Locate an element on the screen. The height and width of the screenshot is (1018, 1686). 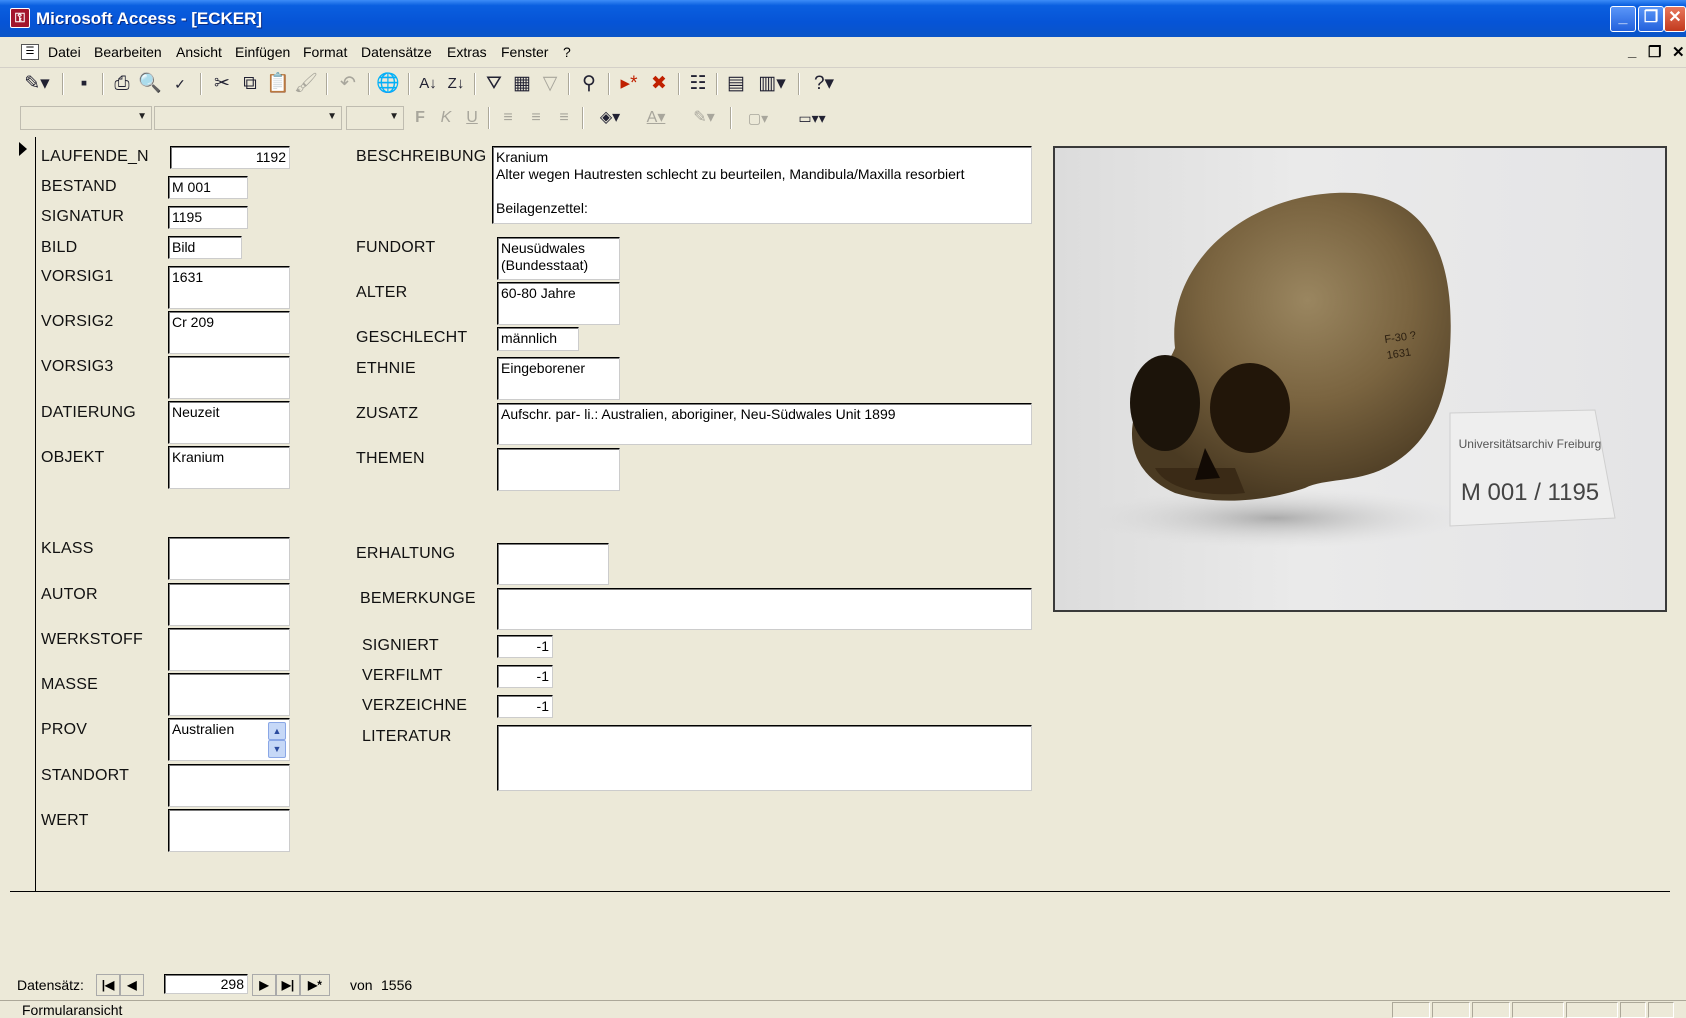
spellcheck-icon: ✓ is located at coordinates (180, 84).